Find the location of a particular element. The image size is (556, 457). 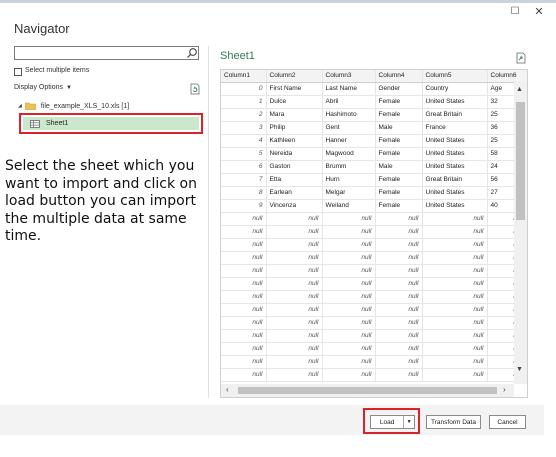

horizontal-scroll-thumb is located at coordinates (367, 390).